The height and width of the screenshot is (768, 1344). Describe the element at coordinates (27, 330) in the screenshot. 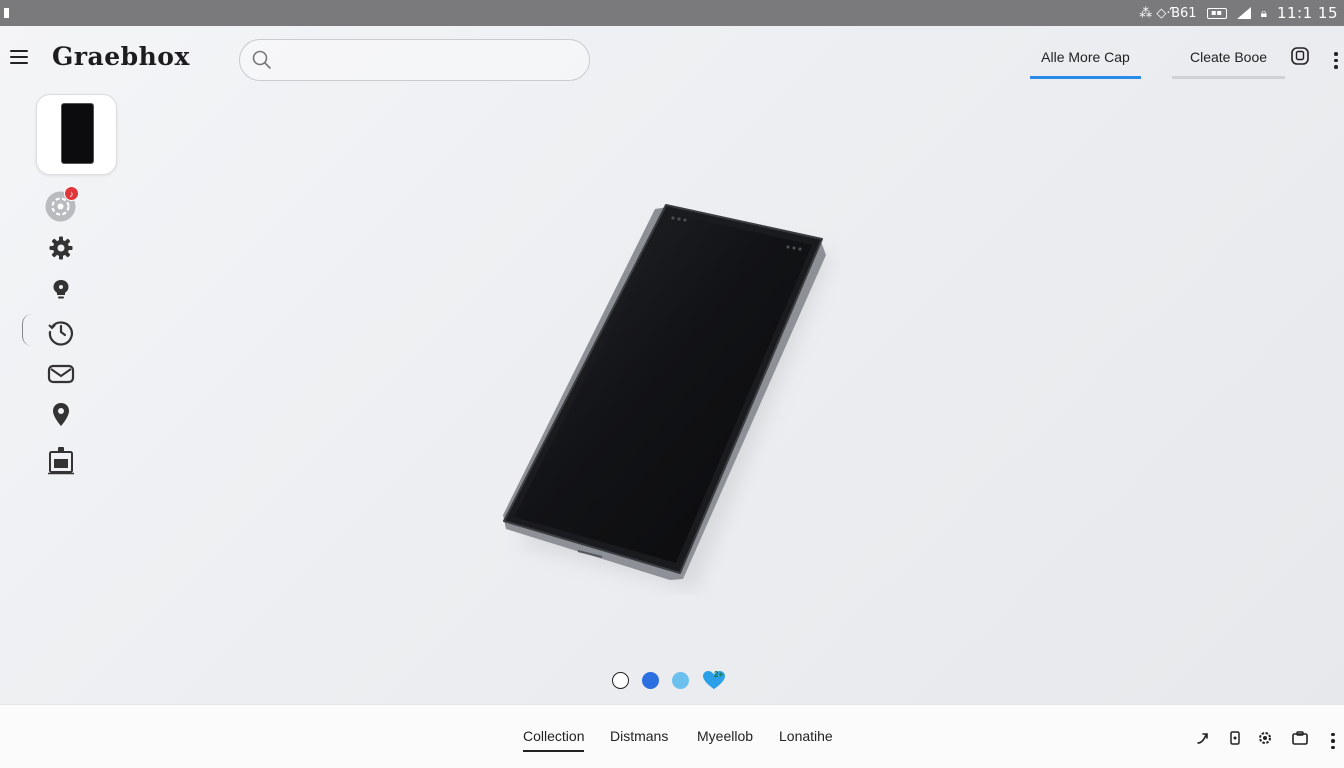

I see `rail-selection-indicator` at that location.